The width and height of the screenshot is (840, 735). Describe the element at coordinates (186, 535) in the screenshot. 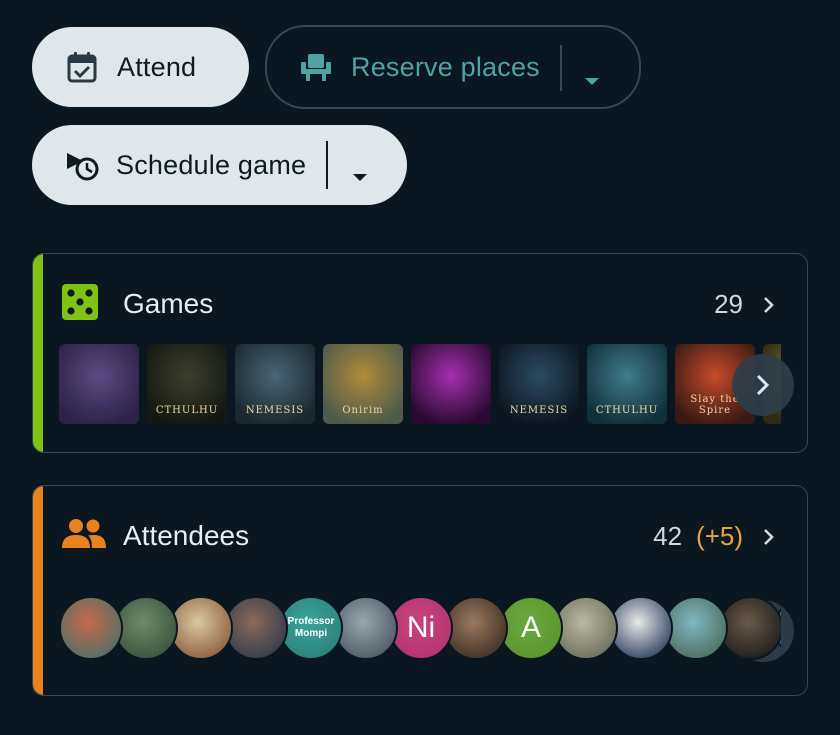

I see `attendees-title: Attendees` at that location.